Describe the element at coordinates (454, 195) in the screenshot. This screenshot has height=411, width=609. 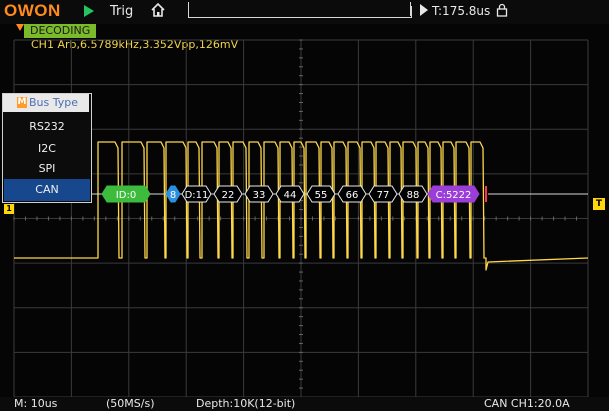
I see `decode-frame-label: C:5222` at that location.